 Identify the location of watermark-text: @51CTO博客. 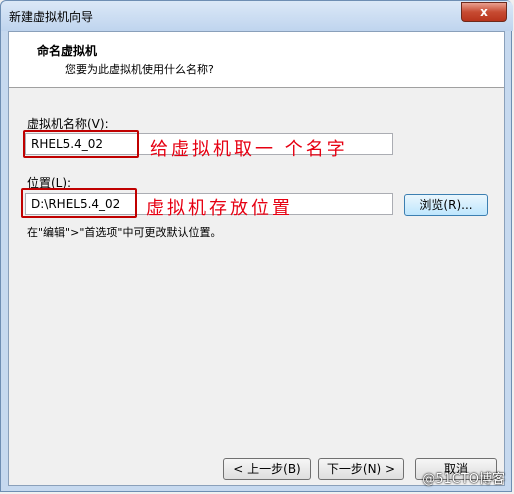
(463, 479).